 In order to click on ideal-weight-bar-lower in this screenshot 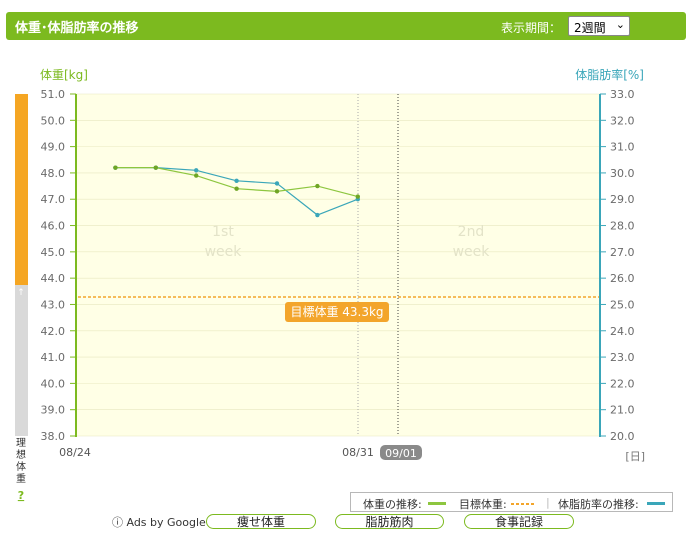, I will do `click(21, 360)`.